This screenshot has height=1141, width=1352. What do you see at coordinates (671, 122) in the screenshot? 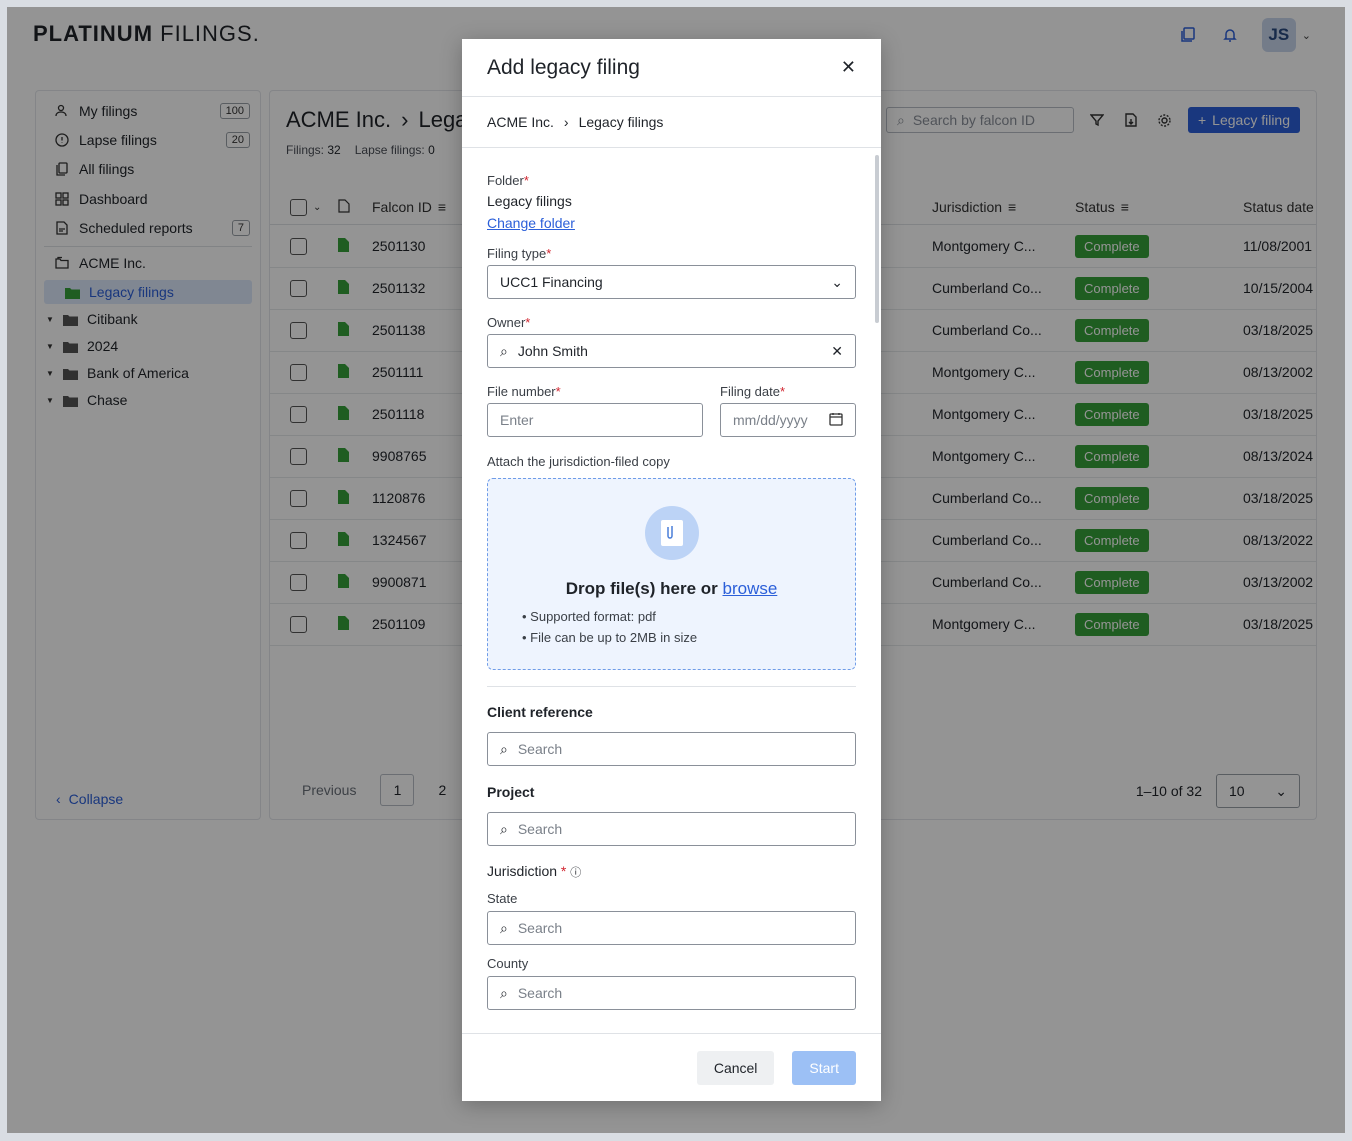
I see `dialog-breadcrumb: ACME Inc. › Legacy filings` at bounding box center [671, 122].